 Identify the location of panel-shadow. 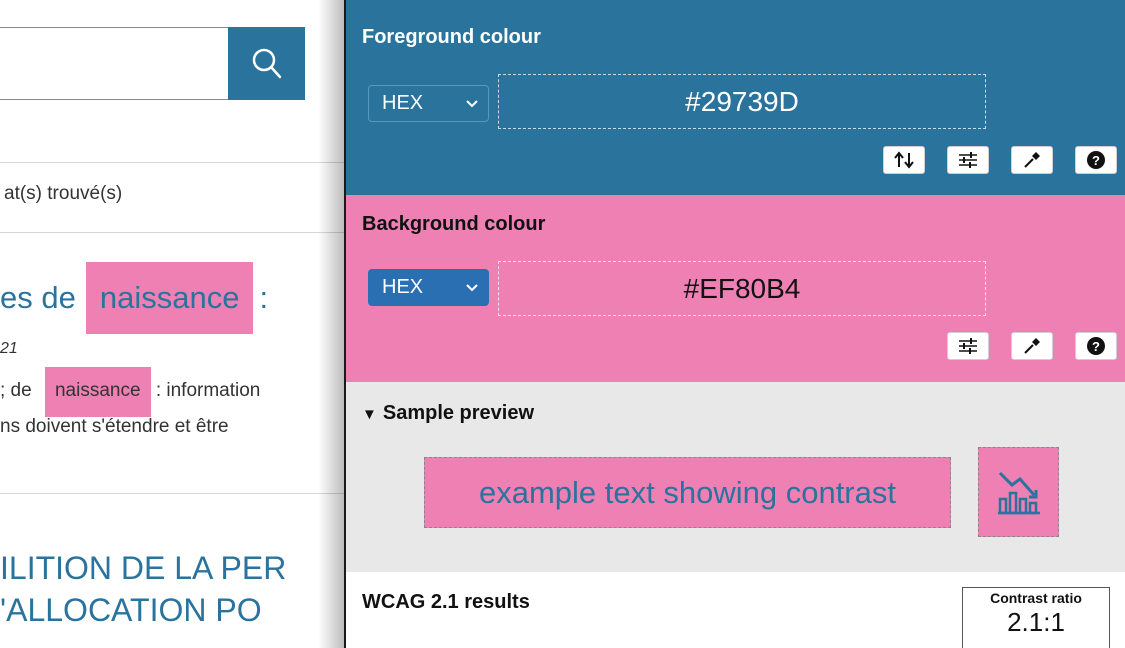
(332, 324).